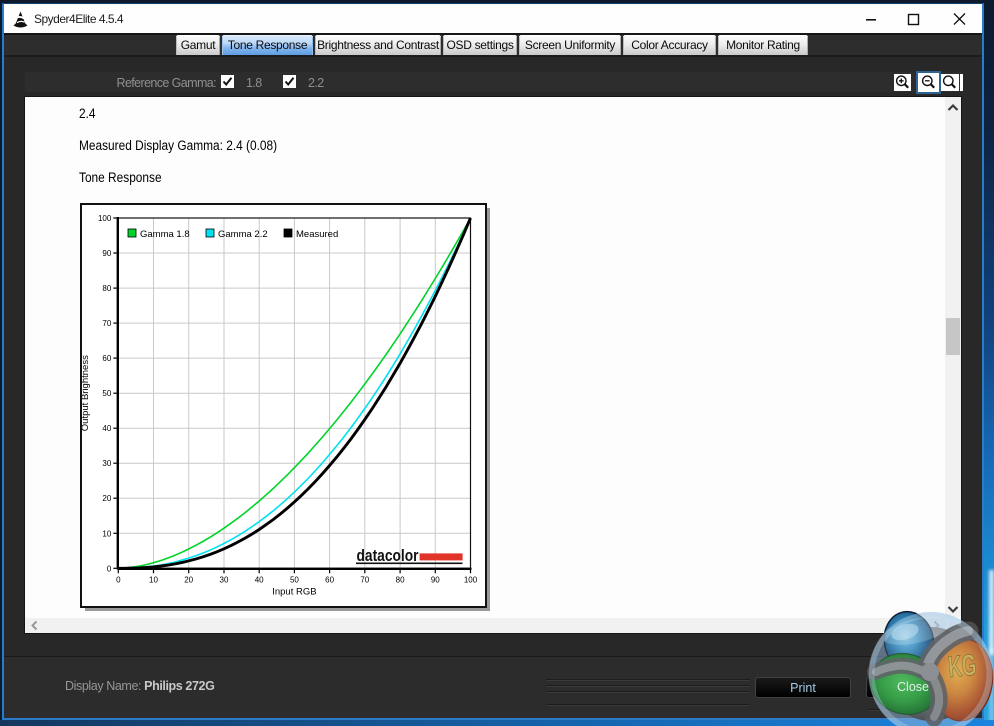 This screenshot has height=726, width=994. What do you see at coordinates (317, 234) in the screenshot?
I see `svg-text: Measured` at bounding box center [317, 234].